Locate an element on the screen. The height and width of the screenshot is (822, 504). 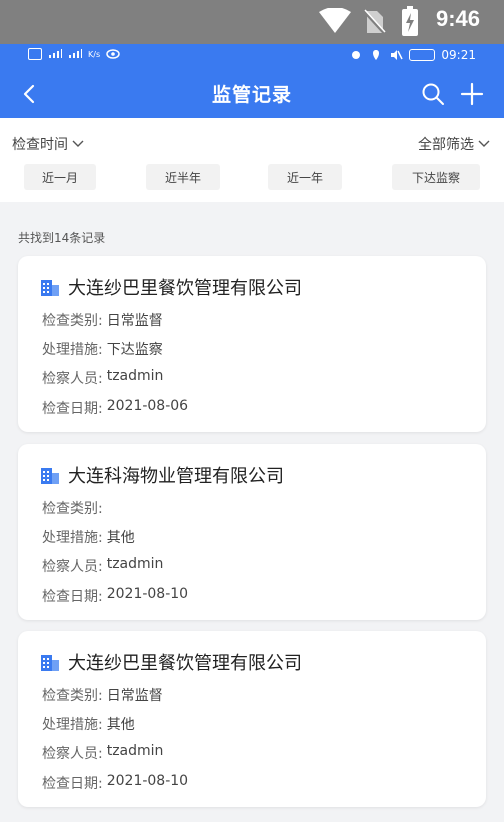
search-icon is located at coordinates (433, 94).